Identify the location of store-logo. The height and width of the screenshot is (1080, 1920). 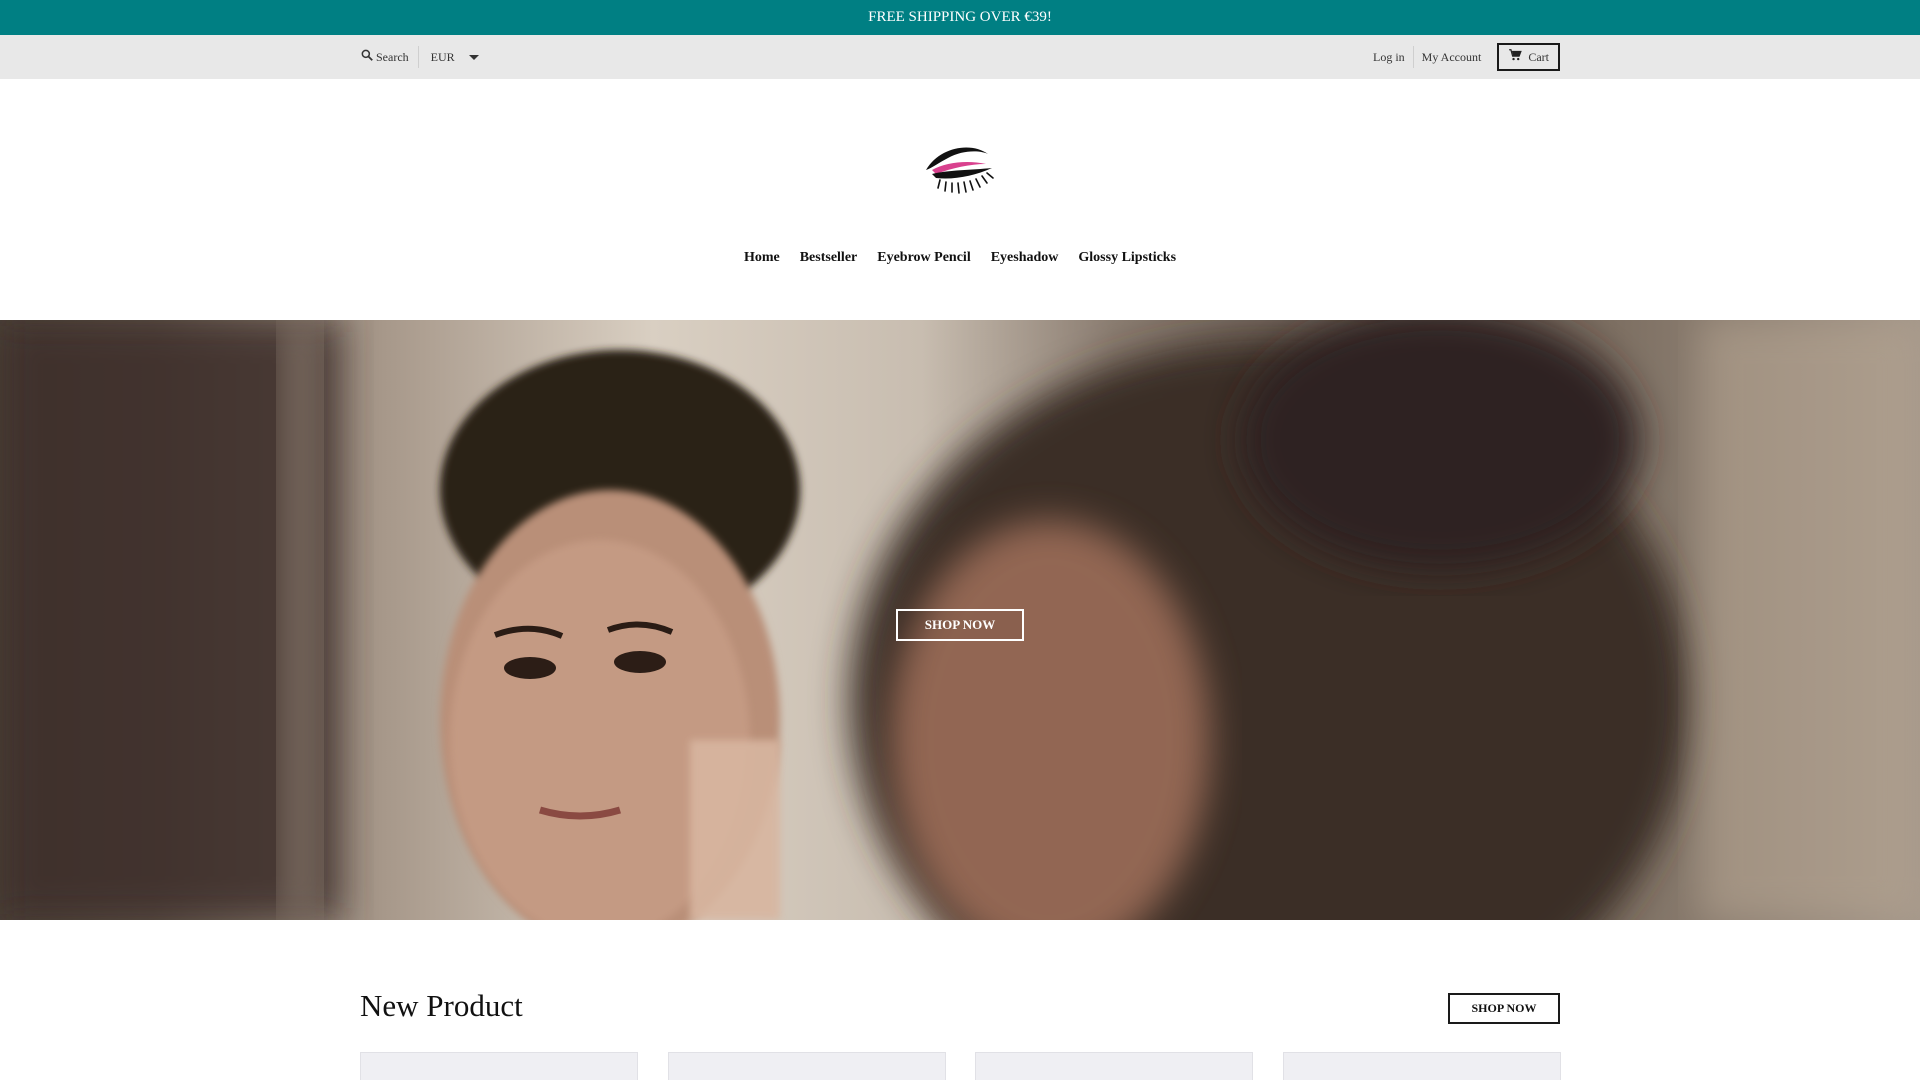
(960, 173).